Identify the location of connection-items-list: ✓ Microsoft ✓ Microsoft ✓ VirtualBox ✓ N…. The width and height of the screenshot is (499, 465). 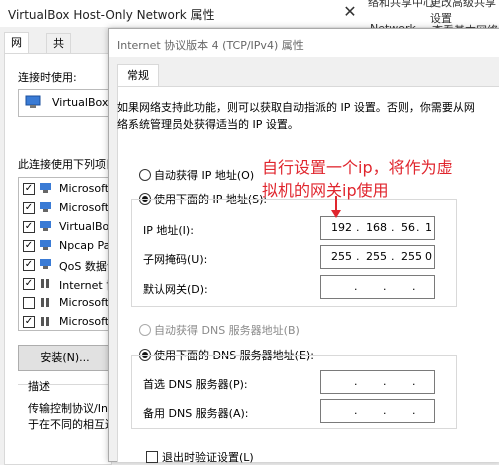
(65, 254).